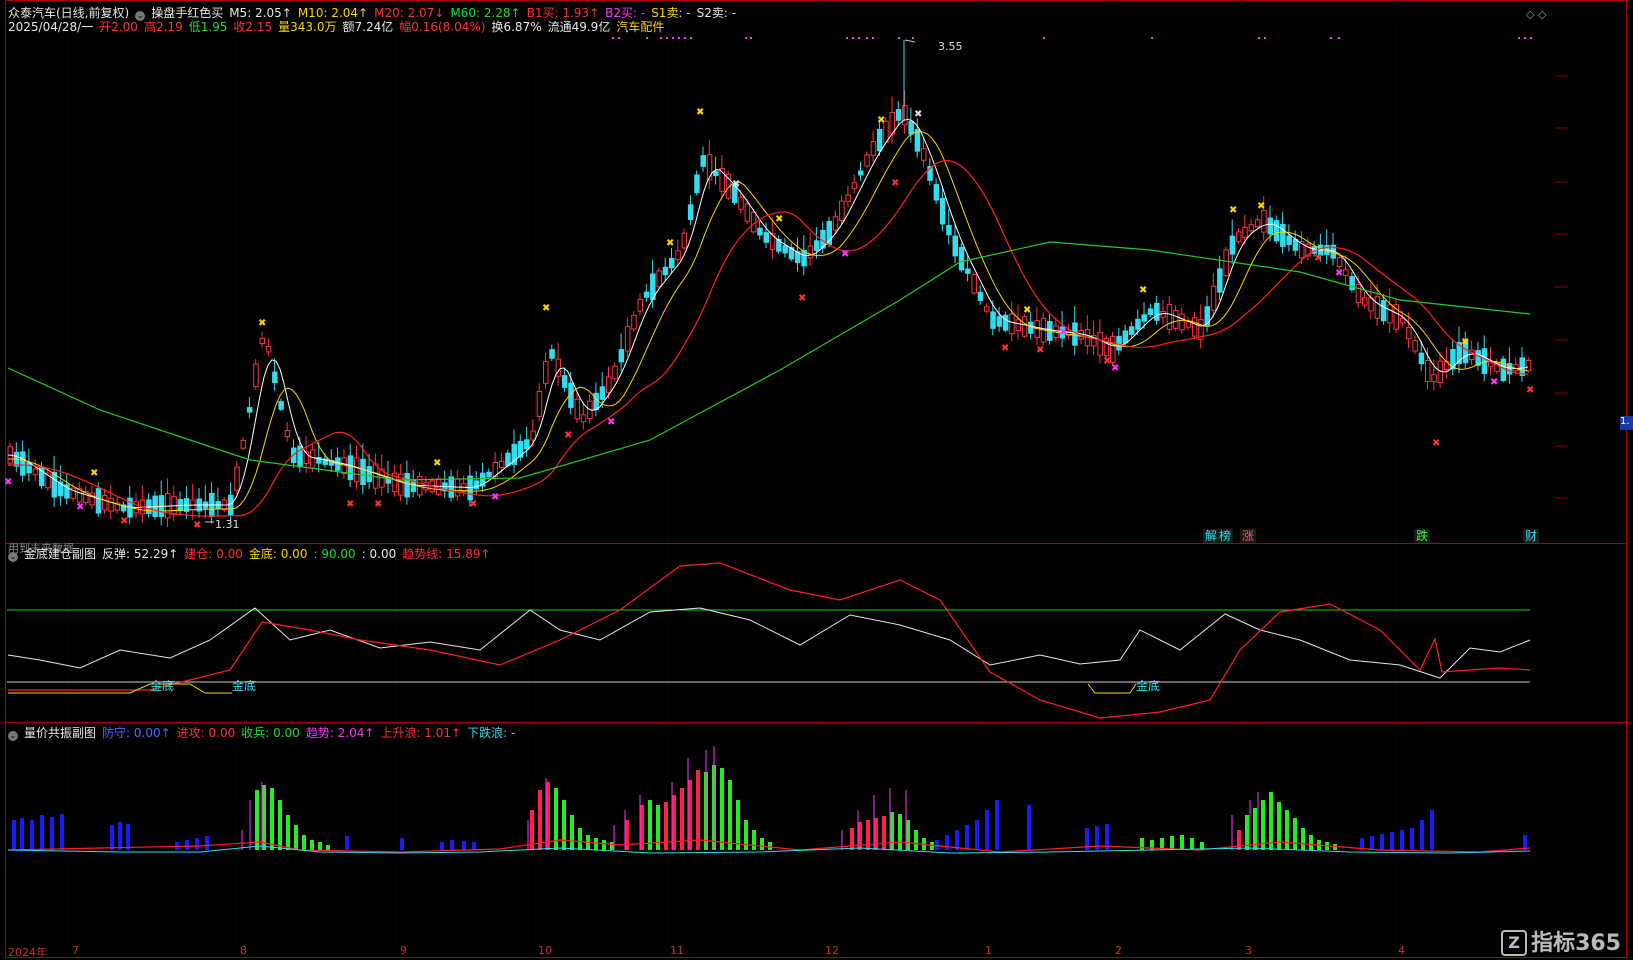  Describe the element at coordinates (179, 13) in the screenshot. I see `header-item: ⌄ 操盘手红色买` at that location.